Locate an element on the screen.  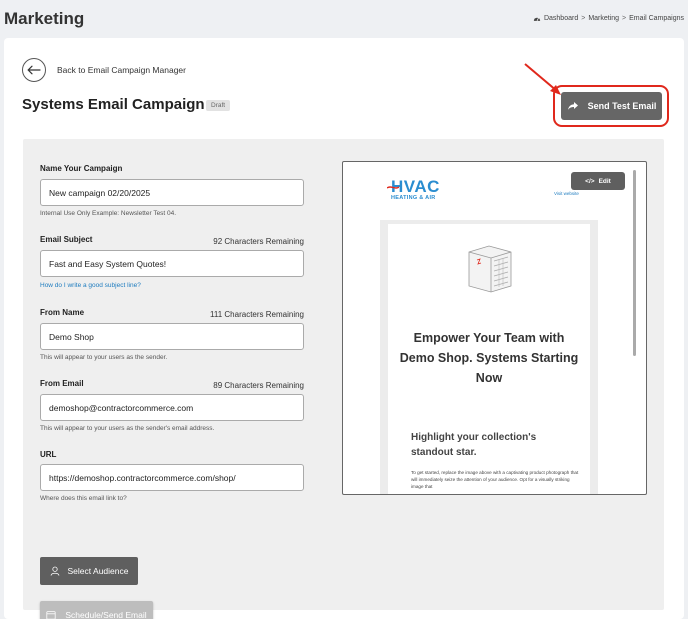
from-name-input is located at coordinates (172, 336).